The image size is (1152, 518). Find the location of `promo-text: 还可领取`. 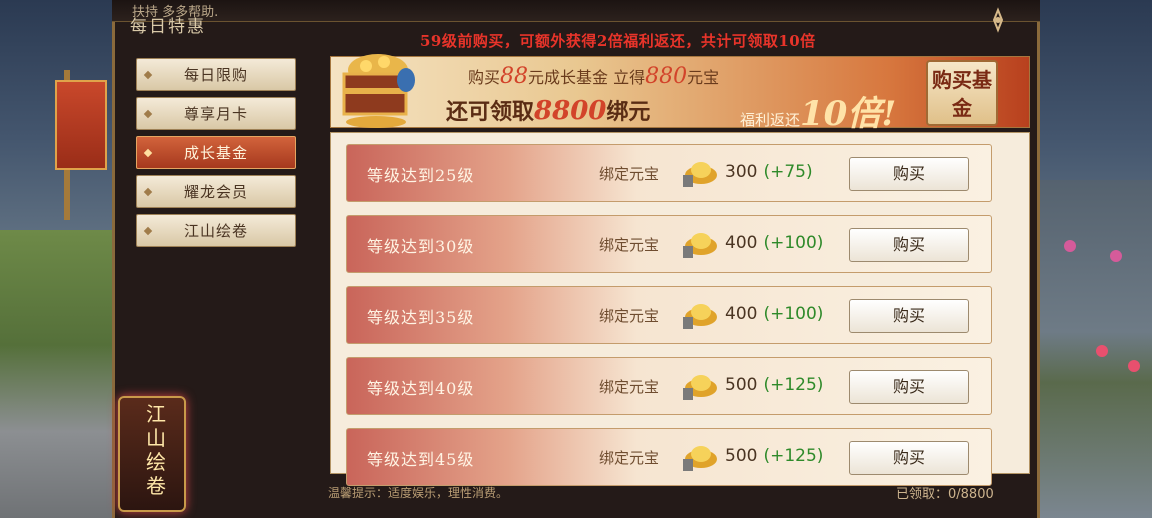

promo-text: 还可领取 is located at coordinates (490, 112).